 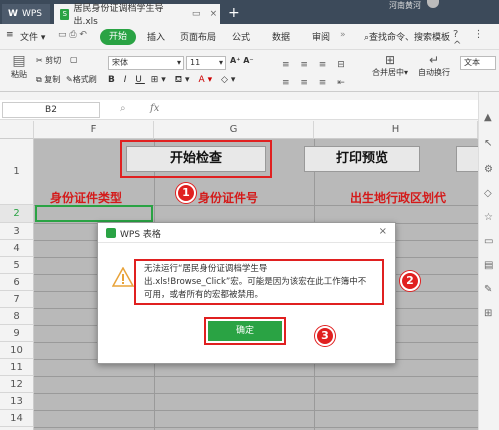 I want to click on grow-shrink-font-icons: A⁺ A⁻, so click(x=242, y=60).